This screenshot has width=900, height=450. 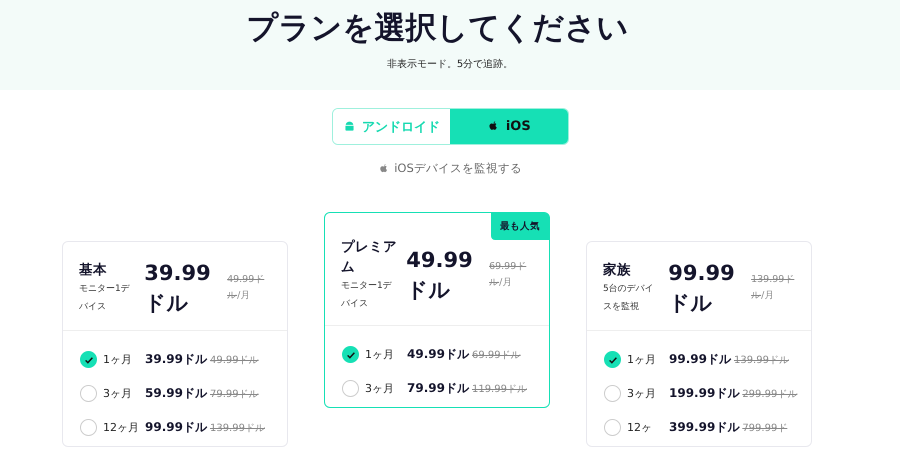 What do you see at coordinates (246, 288) in the screenshot?
I see `original-monthly-price: 49.99ドル/月` at bounding box center [246, 288].